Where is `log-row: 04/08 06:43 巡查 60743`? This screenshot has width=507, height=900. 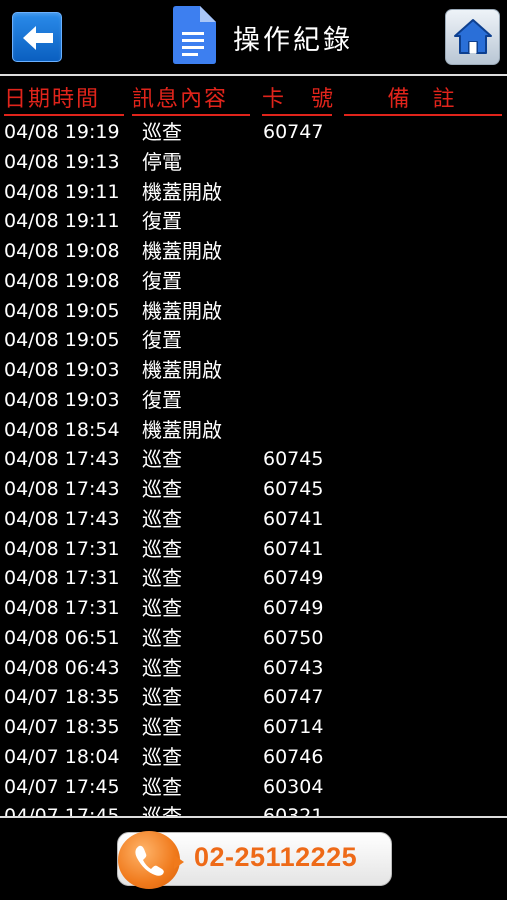
log-row: 04/08 06:43 巡查 60743 is located at coordinates (253, 669).